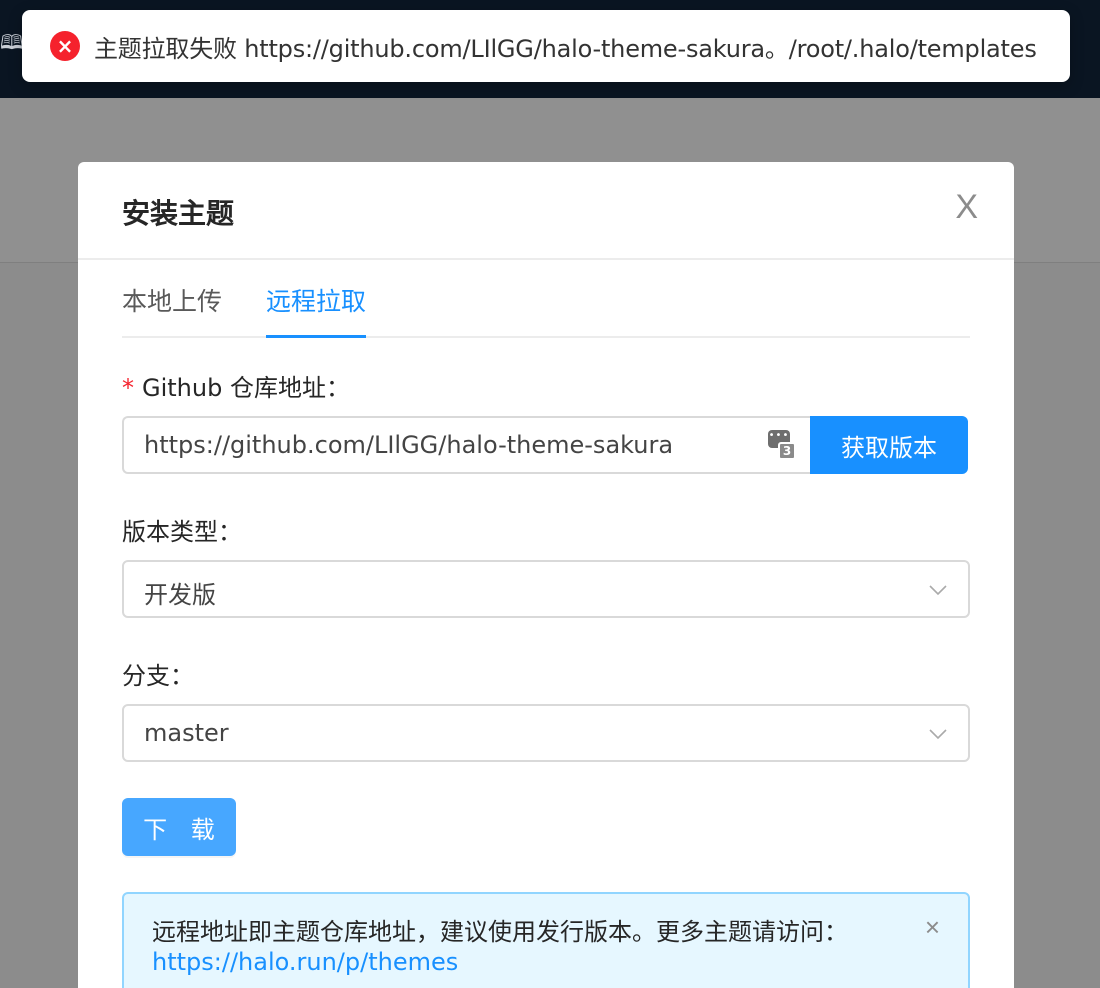  Describe the element at coordinates (546, 211) in the screenshot. I see `modal-header: 安装主题 X` at that location.